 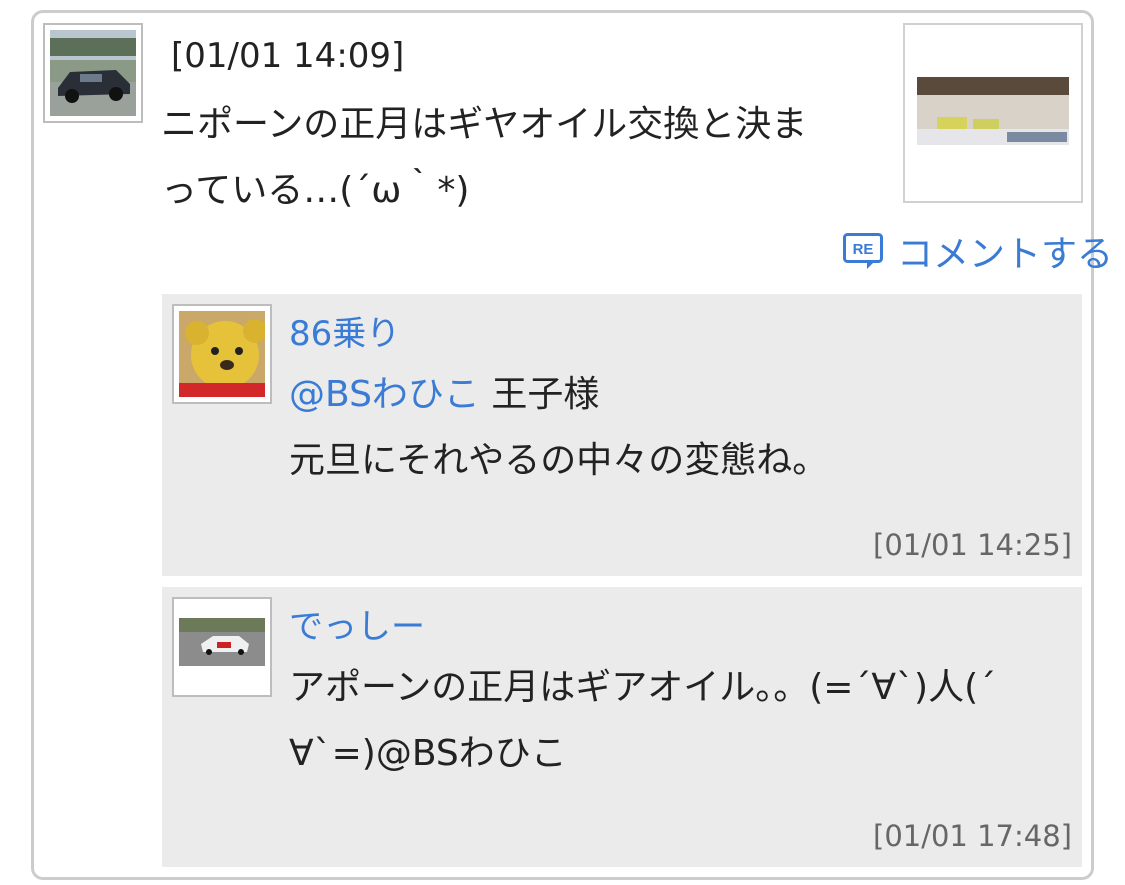 I want to click on comment-button-label: コメントする, so click(x=1004, y=254).